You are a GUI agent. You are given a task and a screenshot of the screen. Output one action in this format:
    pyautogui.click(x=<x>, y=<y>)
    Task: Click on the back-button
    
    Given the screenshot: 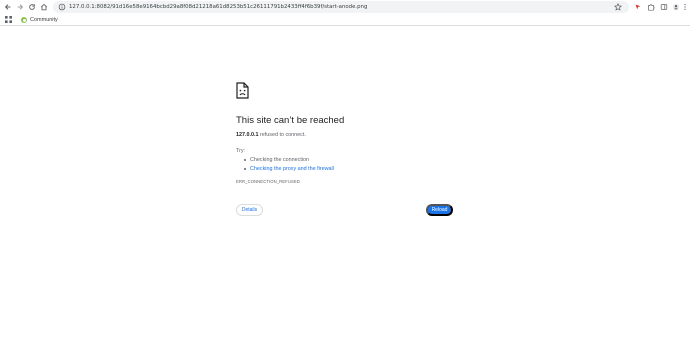 What is the action you would take?
    pyautogui.click(x=8, y=7)
    